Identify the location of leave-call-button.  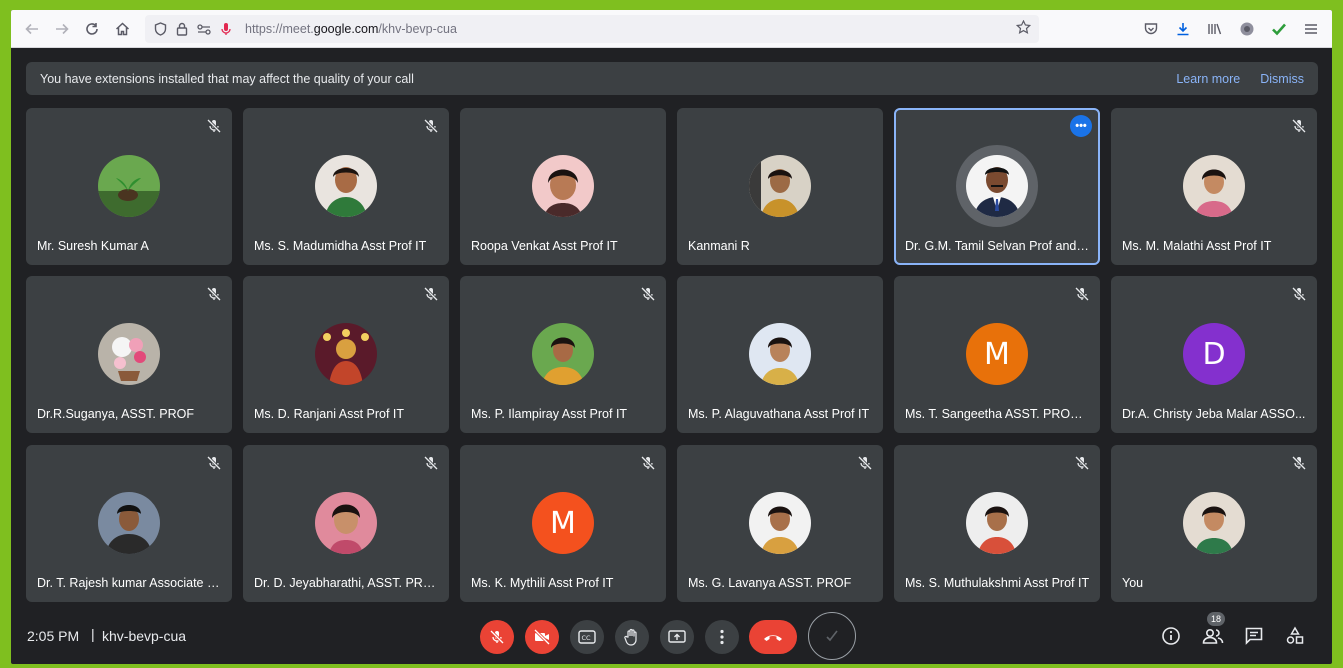
(773, 637).